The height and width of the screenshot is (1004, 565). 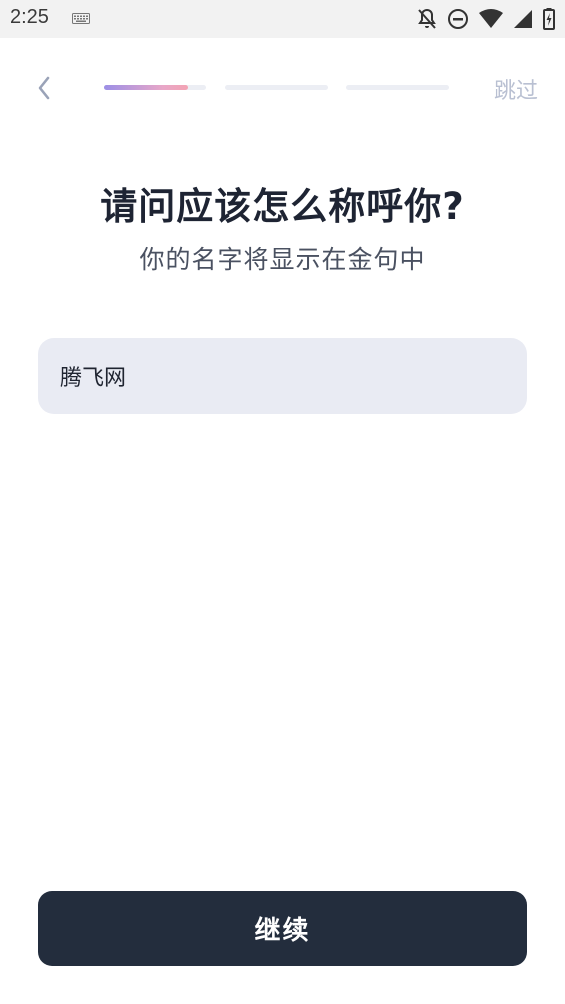 What do you see at coordinates (282, 206) in the screenshot?
I see `page-title: 请问应该怎么称呼你?` at bounding box center [282, 206].